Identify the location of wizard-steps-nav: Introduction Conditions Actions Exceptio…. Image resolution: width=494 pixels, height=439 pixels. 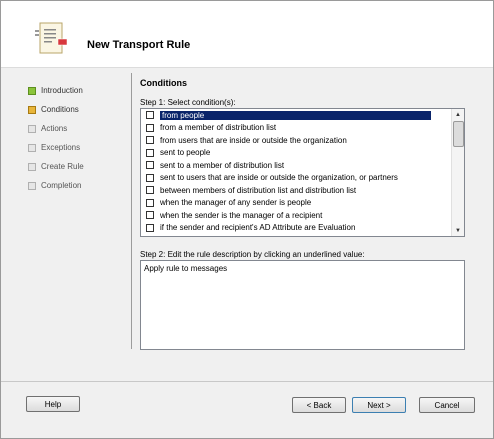
(76, 138).